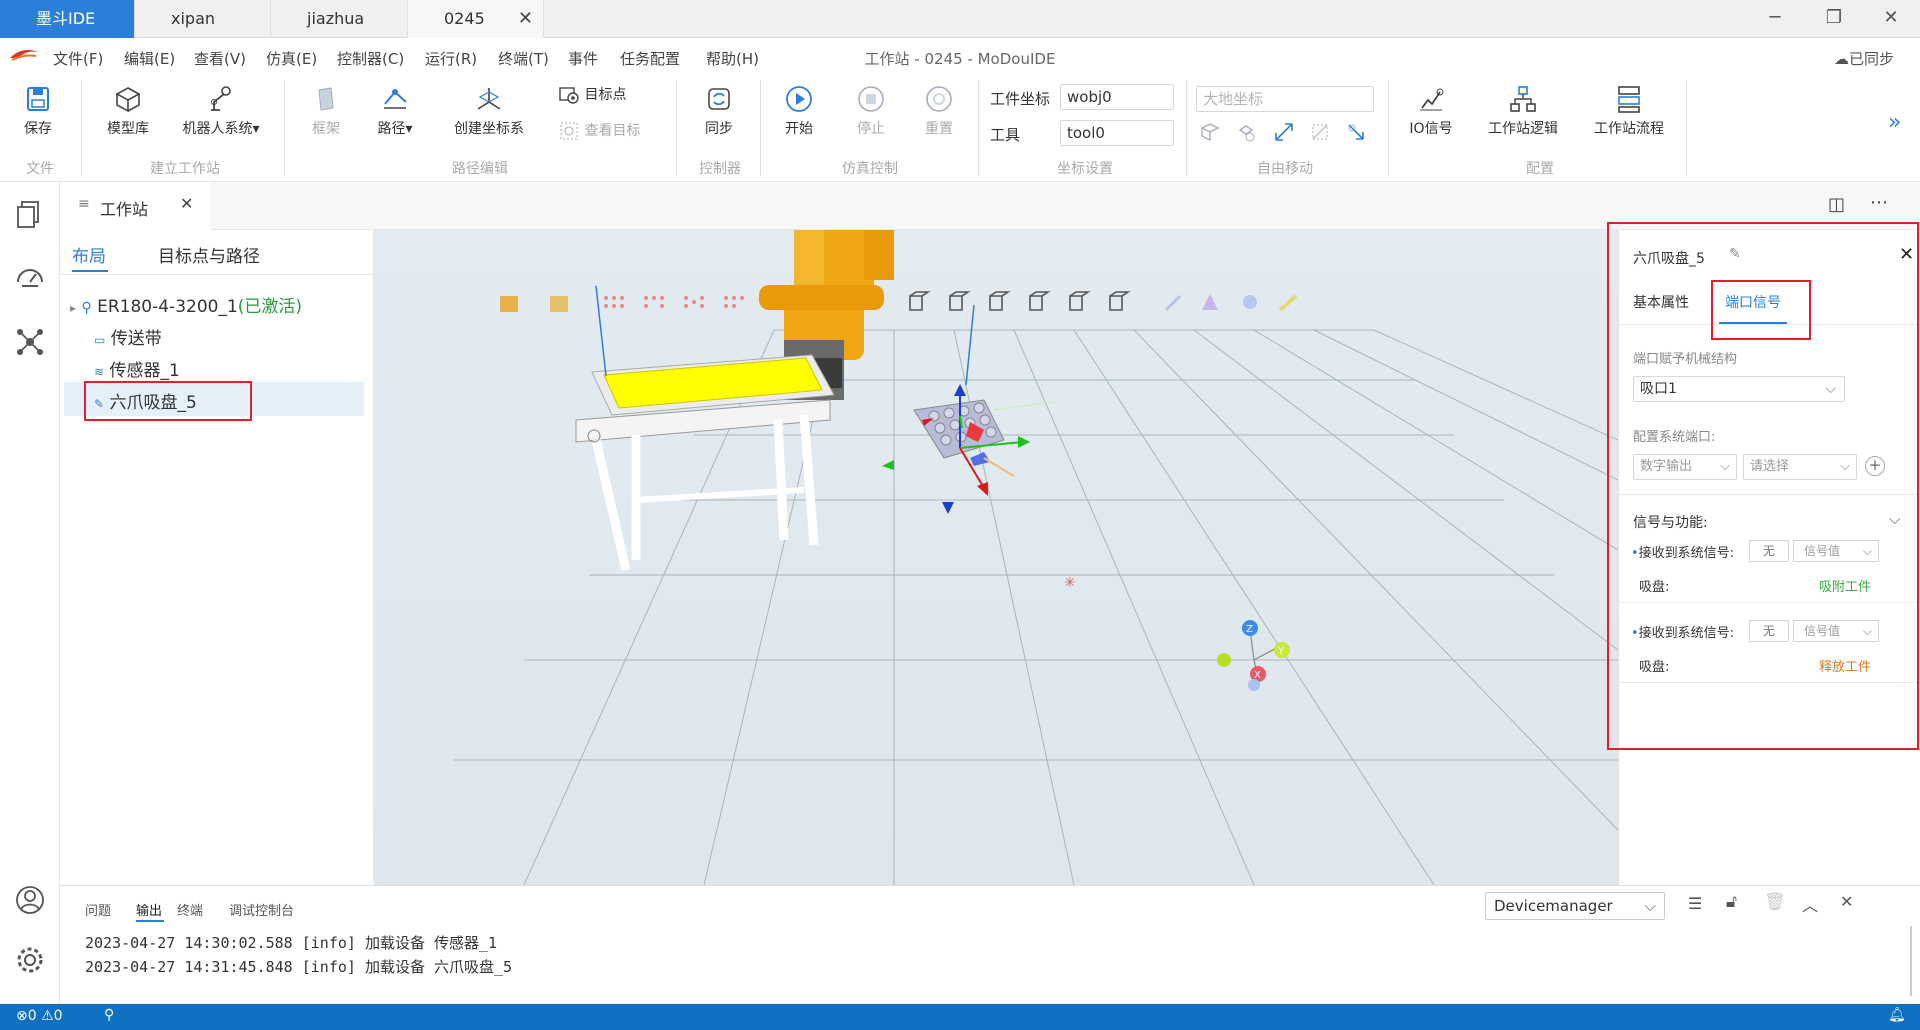 The width and height of the screenshot is (1920, 1030). What do you see at coordinates (128, 100) in the screenshot?
I see `cube-icon` at bounding box center [128, 100].